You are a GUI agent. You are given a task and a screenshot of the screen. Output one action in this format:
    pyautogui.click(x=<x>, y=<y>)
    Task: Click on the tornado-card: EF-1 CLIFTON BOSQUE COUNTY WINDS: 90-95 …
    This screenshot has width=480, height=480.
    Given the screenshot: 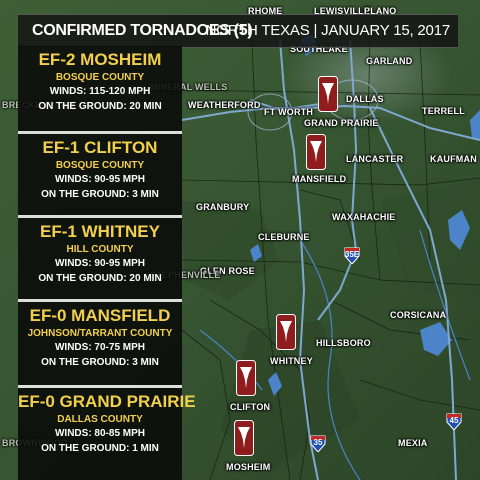 What is the action you would take?
    pyautogui.click(x=100, y=175)
    